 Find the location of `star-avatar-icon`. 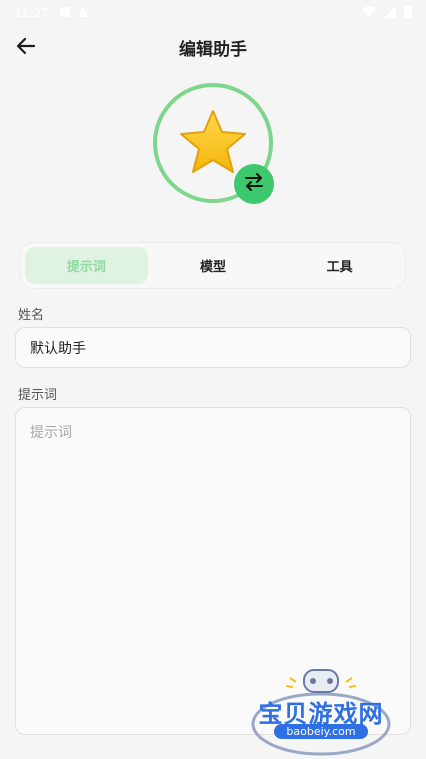

star-avatar-icon is located at coordinates (213, 142).